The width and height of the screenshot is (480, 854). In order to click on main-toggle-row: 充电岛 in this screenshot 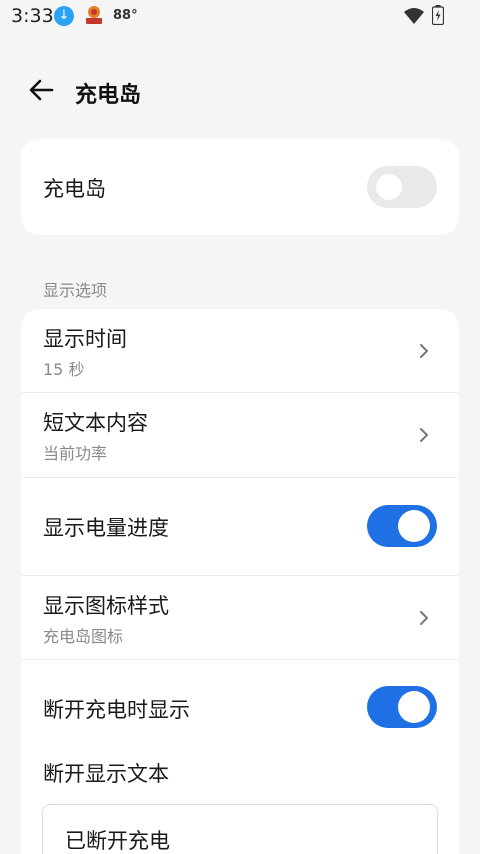, I will do `click(240, 187)`.